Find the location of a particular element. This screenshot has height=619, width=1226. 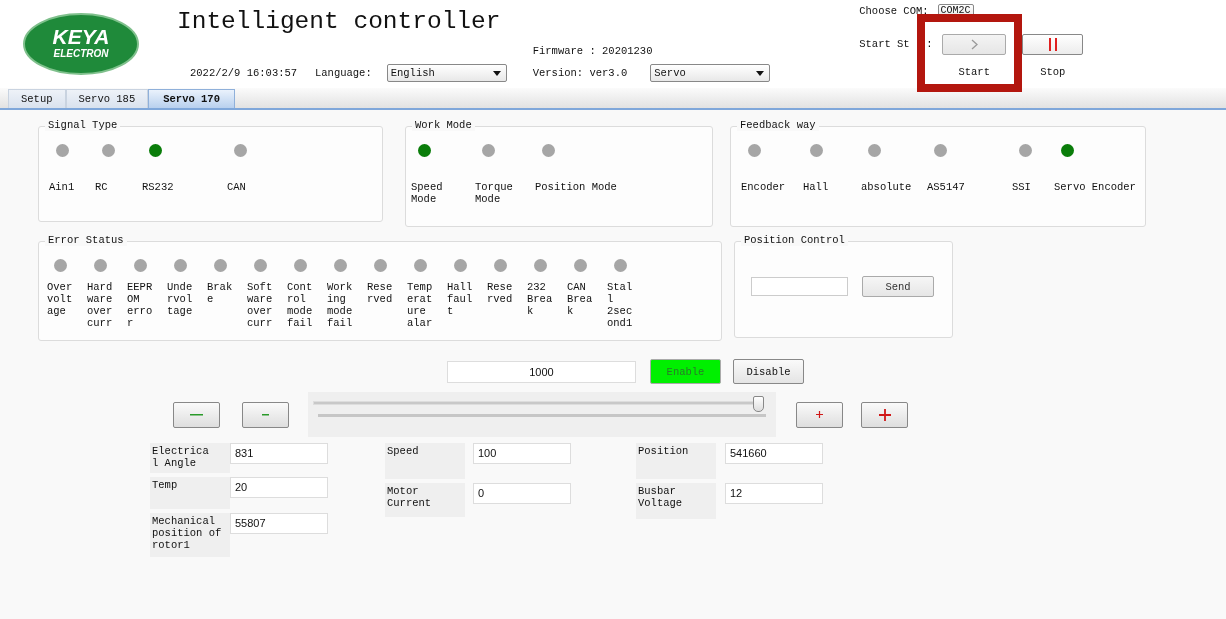

group-title: Feedback way is located at coordinates (778, 125).